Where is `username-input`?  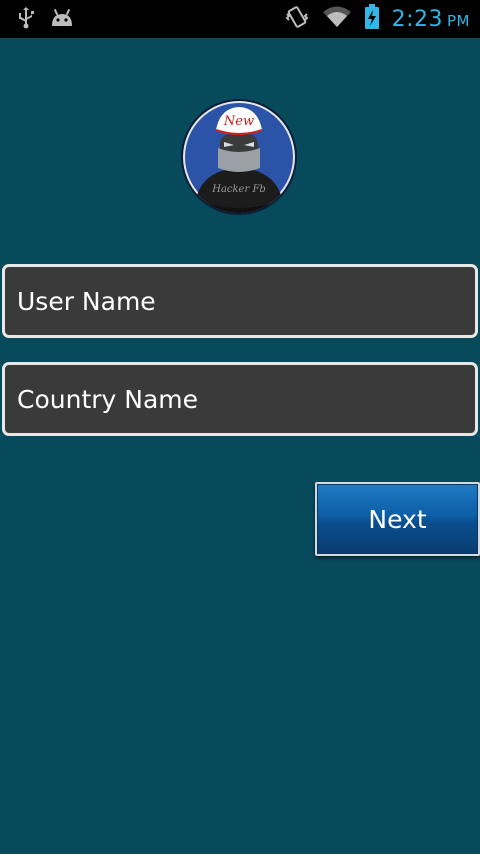 username-input is located at coordinates (240, 301).